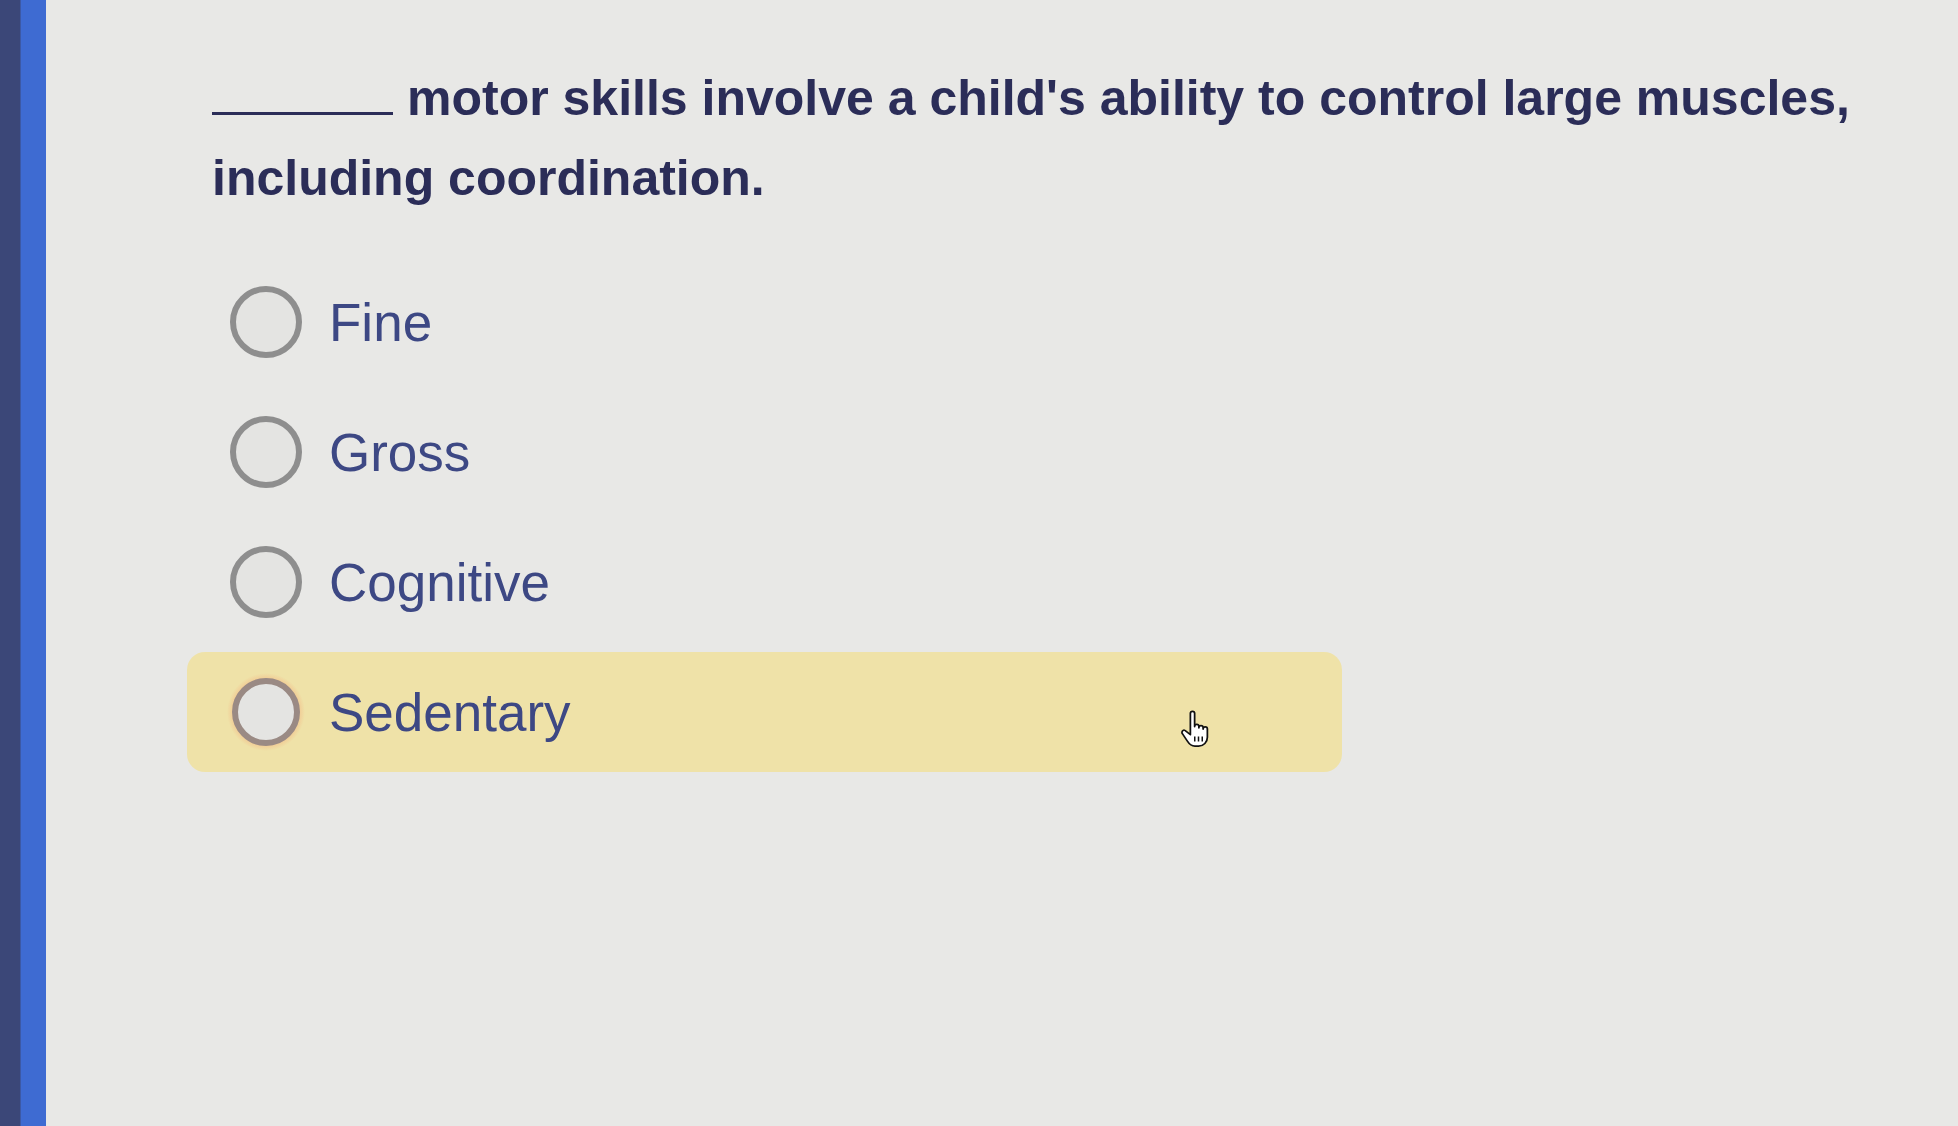 Image resolution: width=1958 pixels, height=1126 pixels. What do you see at coordinates (344, 452) in the screenshot?
I see `answer-option: Gross` at bounding box center [344, 452].